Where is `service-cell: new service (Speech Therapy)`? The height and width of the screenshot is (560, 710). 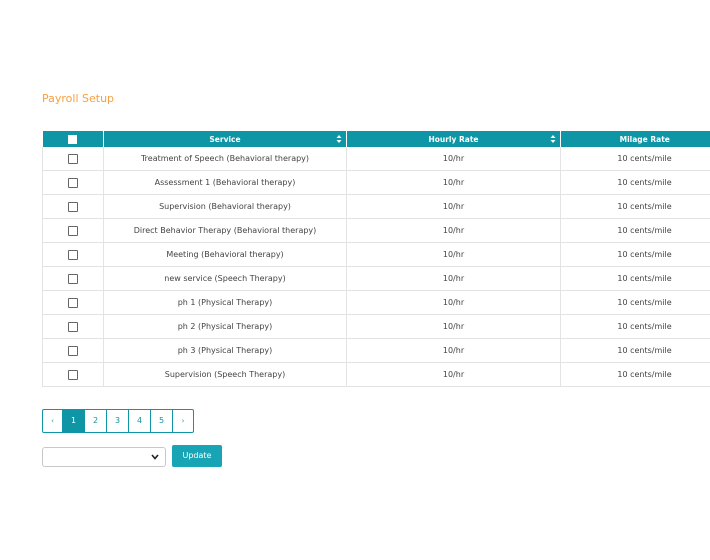 service-cell: new service (Speech Therapy) is located at coordinates (225, 278).